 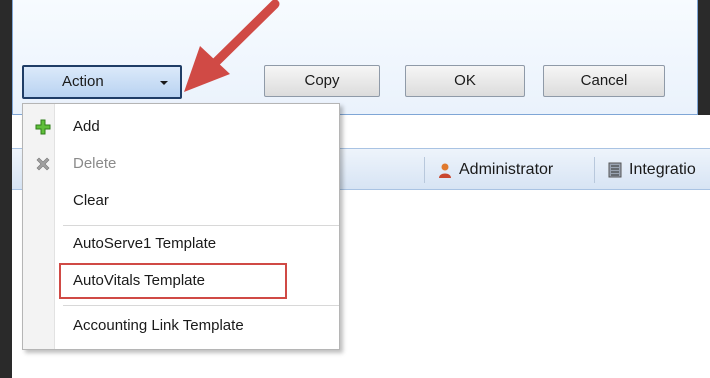 I want to click on action-label: Action, so click(x=83, y=81).